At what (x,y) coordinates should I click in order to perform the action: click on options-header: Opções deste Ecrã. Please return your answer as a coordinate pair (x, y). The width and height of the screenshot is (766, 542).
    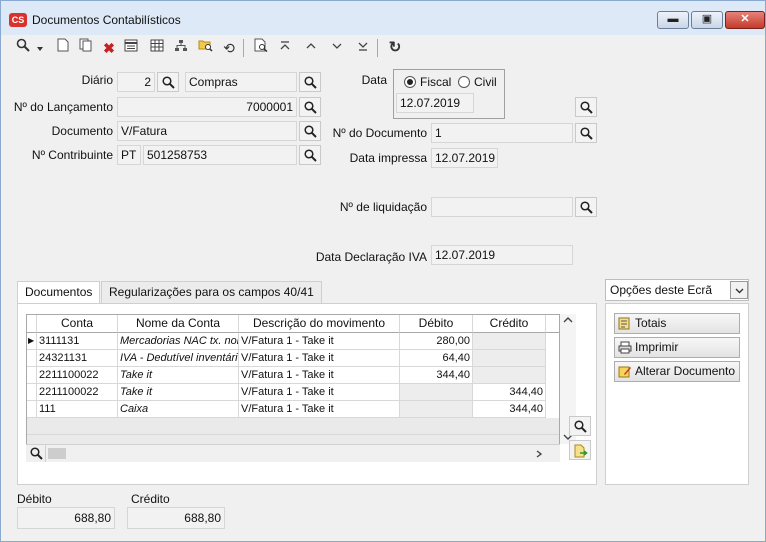
    Looking at the image, I should click on (677, 290).